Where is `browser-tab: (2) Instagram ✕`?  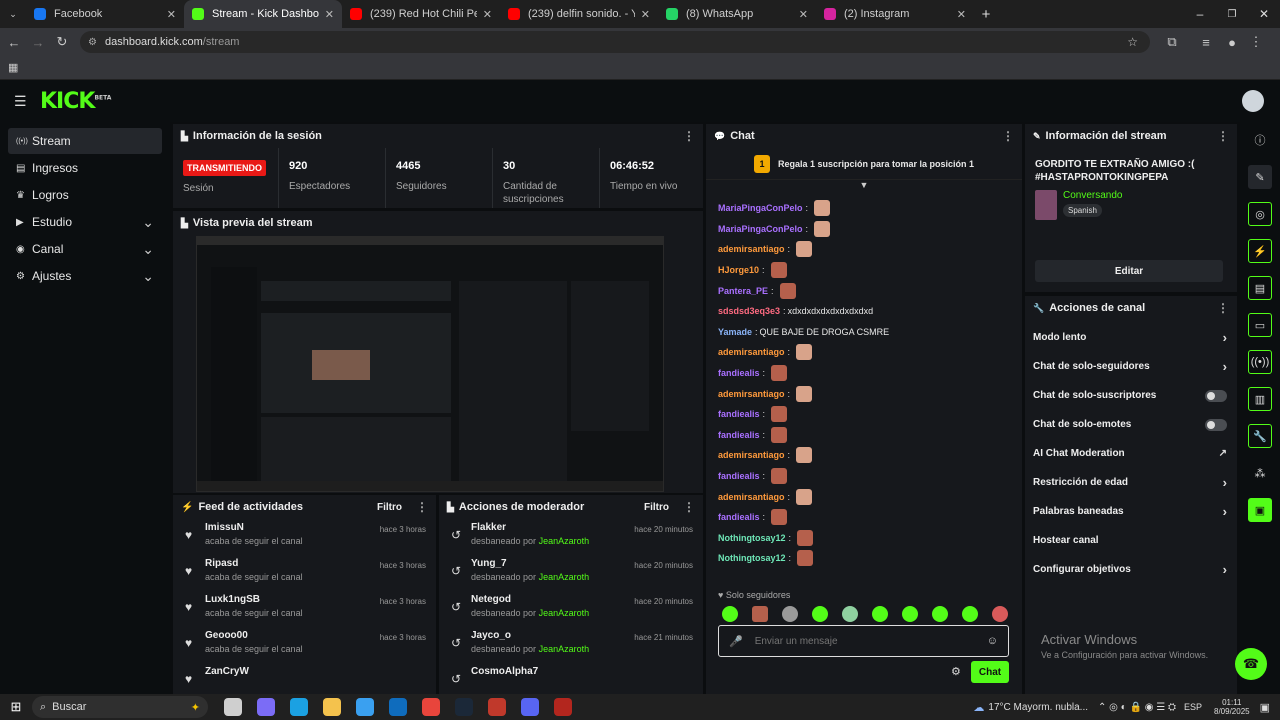
browser-tab: (2) Instagram ✕ is located at coordinates (895, 14).